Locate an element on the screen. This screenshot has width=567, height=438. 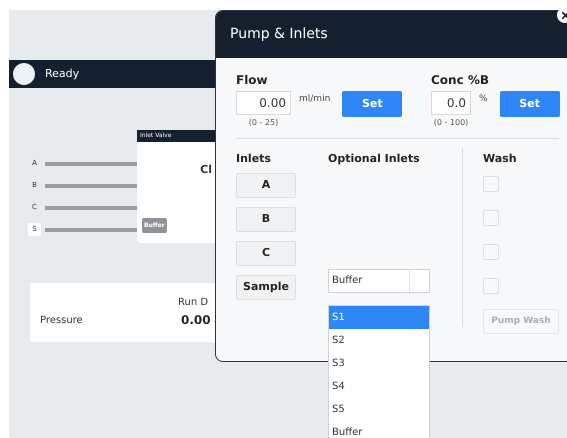
input-field: 0.00 is located at coordinates (263, 103).